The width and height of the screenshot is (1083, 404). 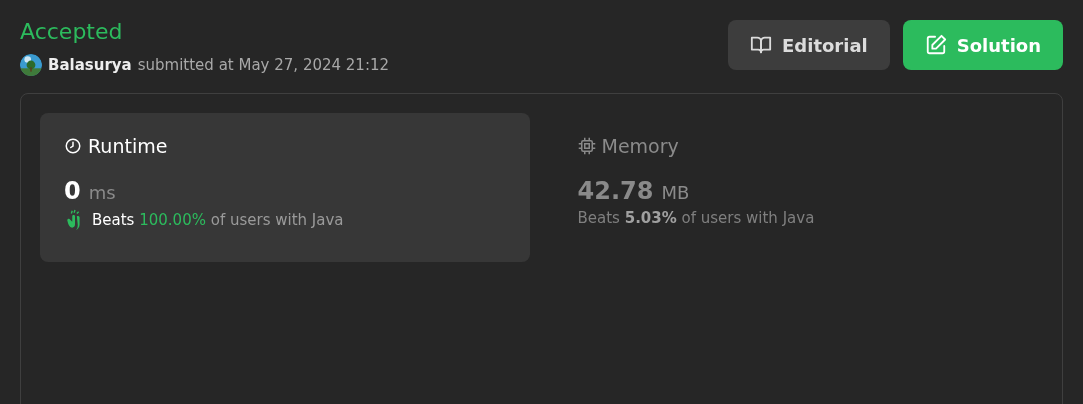 I want to click on stat-label: Memory, so click(x=640, y=146).